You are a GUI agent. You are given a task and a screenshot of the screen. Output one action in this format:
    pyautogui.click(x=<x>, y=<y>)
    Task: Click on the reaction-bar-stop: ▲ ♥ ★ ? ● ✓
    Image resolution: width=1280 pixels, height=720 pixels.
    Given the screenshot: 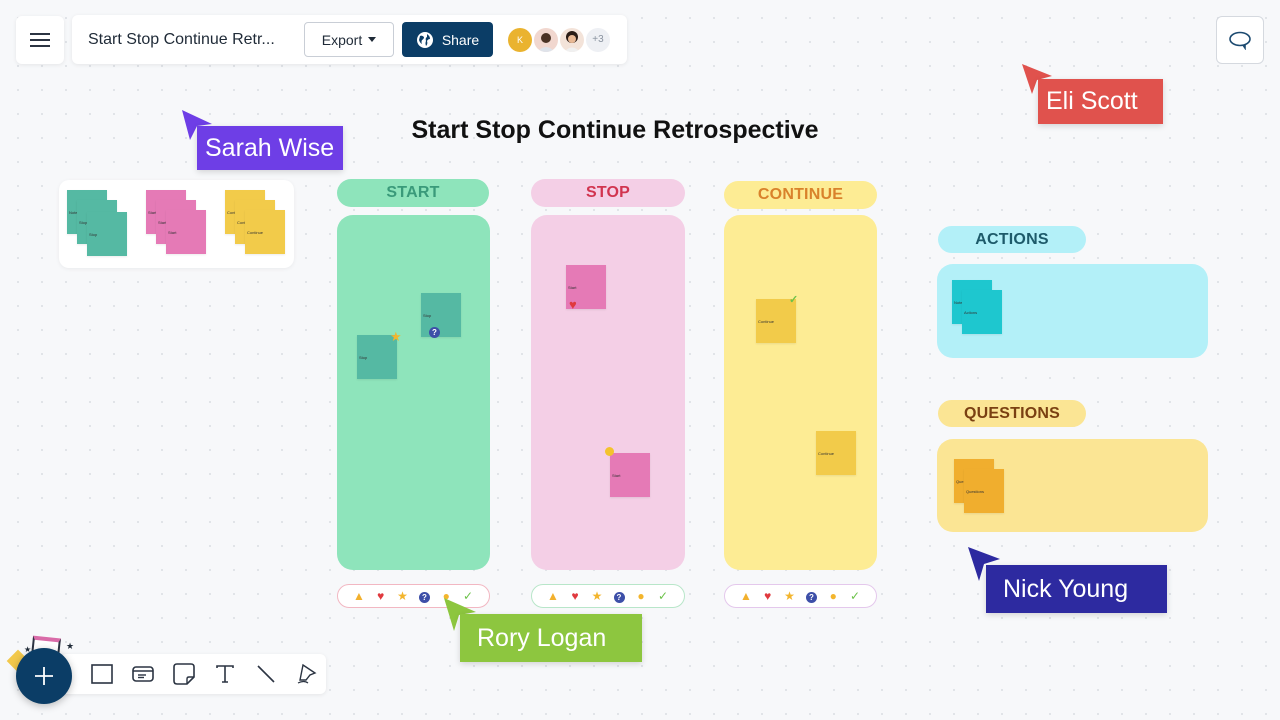 What is the action you would take?
    pyautogui.click(x=608, y=596)
    